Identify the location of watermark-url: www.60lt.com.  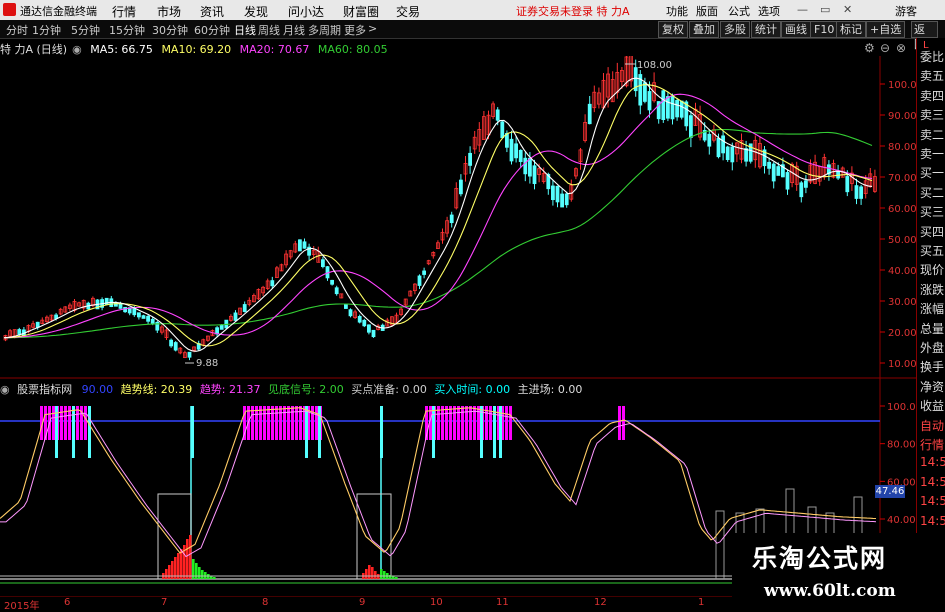
(830, 591).